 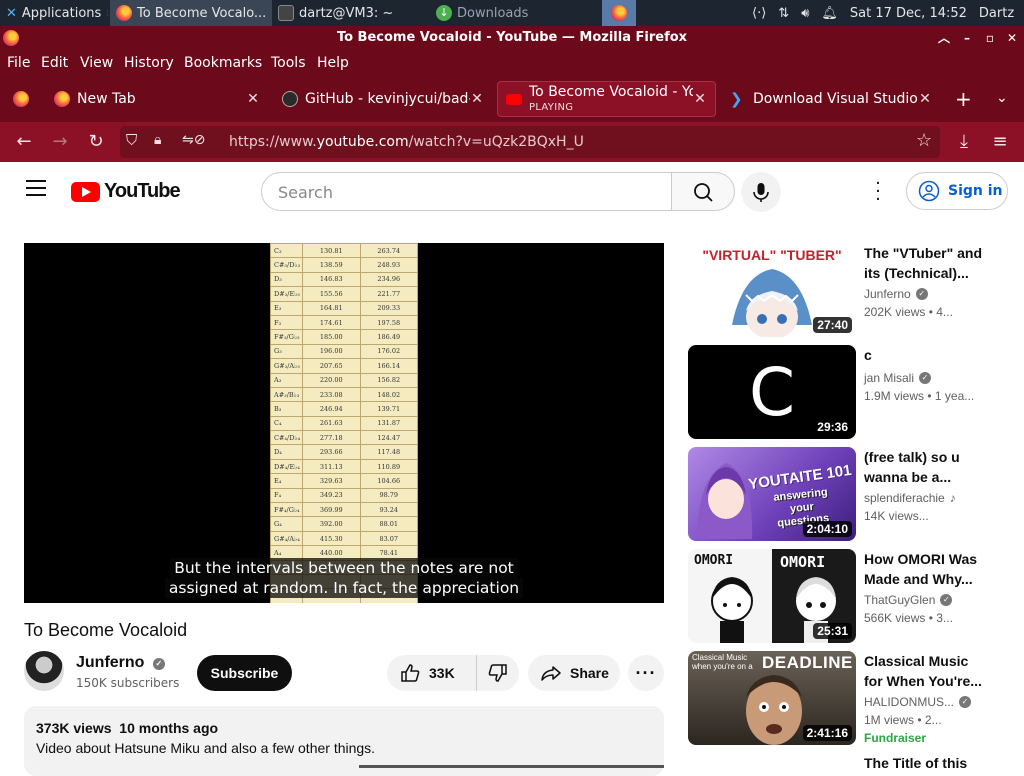 What do you see at coordinates (967, 38) in the screenshot?
I see `minimize-button: –` at bounding box center [967, 38].